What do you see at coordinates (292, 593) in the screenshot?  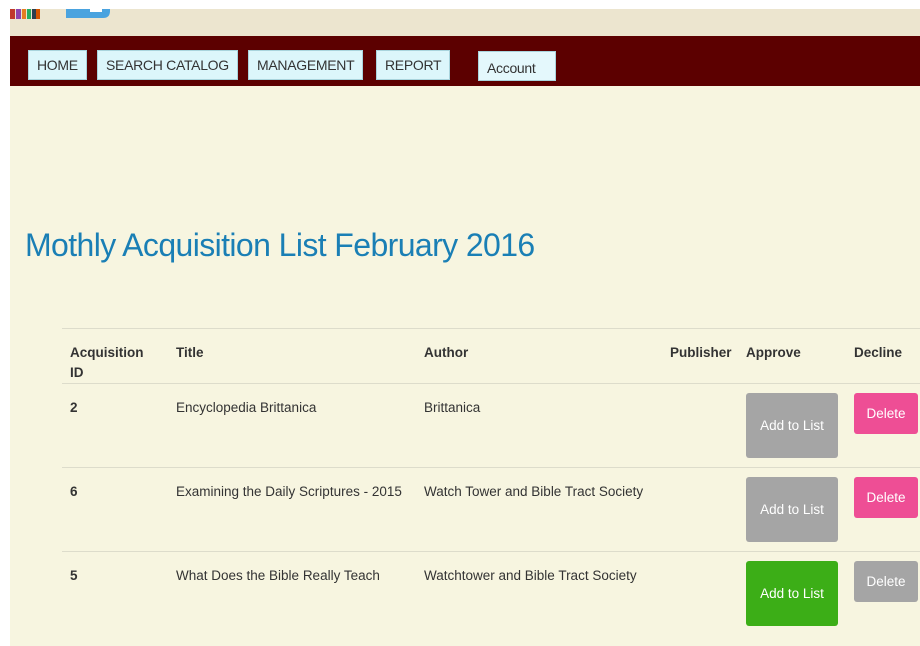 I see `title-cell: What Does the Bible Really Teach` at bounding box center [292, 593].